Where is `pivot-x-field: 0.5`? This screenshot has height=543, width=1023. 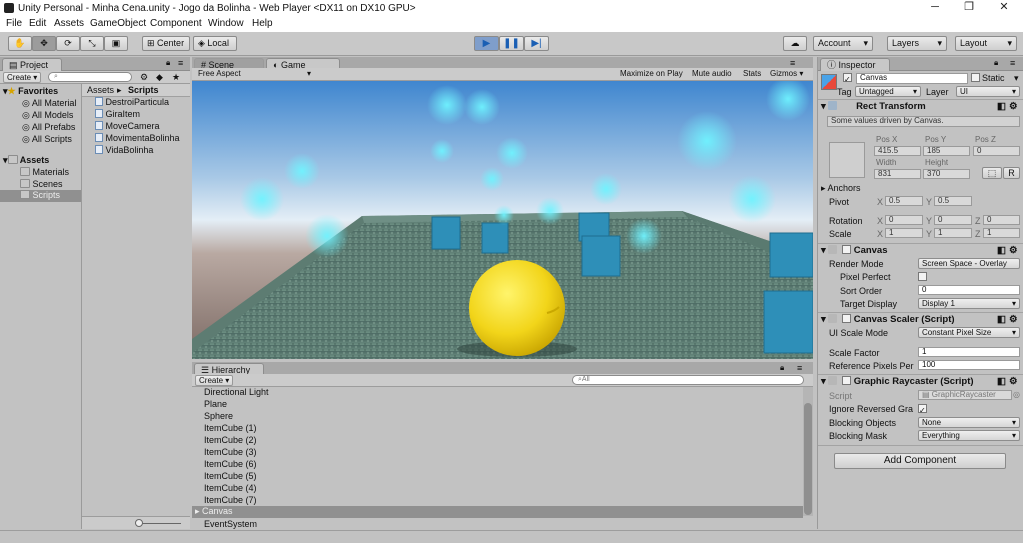
pivot-x-field: 0.5 is located at coordinates (904, 201).